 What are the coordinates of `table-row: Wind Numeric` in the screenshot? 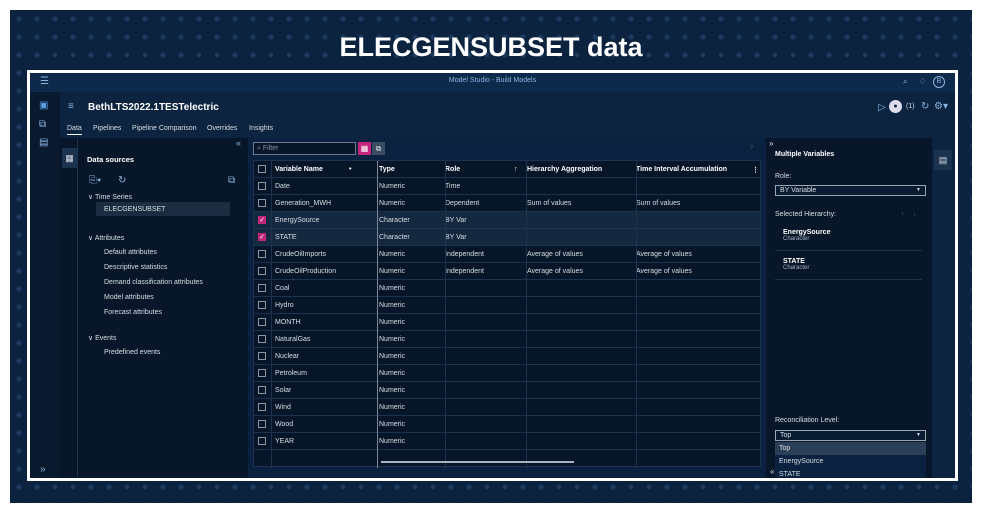 It's located at (507, 407).